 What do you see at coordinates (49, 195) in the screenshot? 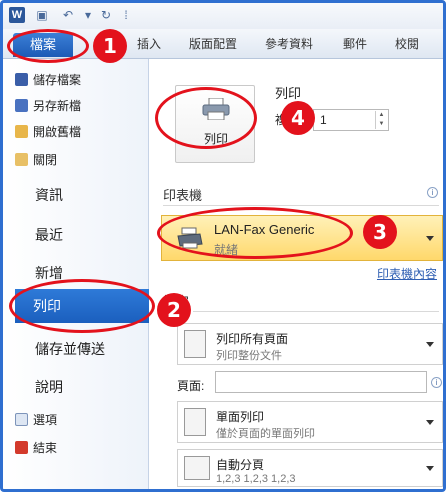
I see `nav-item-info: 資訊` at bounding box center [49, 195].